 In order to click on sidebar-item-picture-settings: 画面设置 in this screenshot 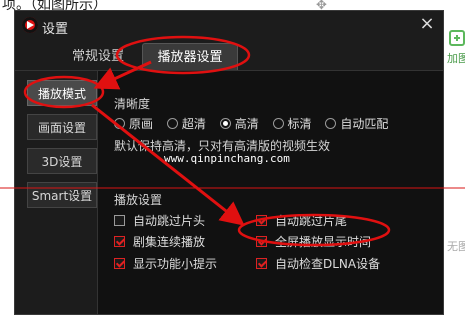, I will do `click(62, 127)`.